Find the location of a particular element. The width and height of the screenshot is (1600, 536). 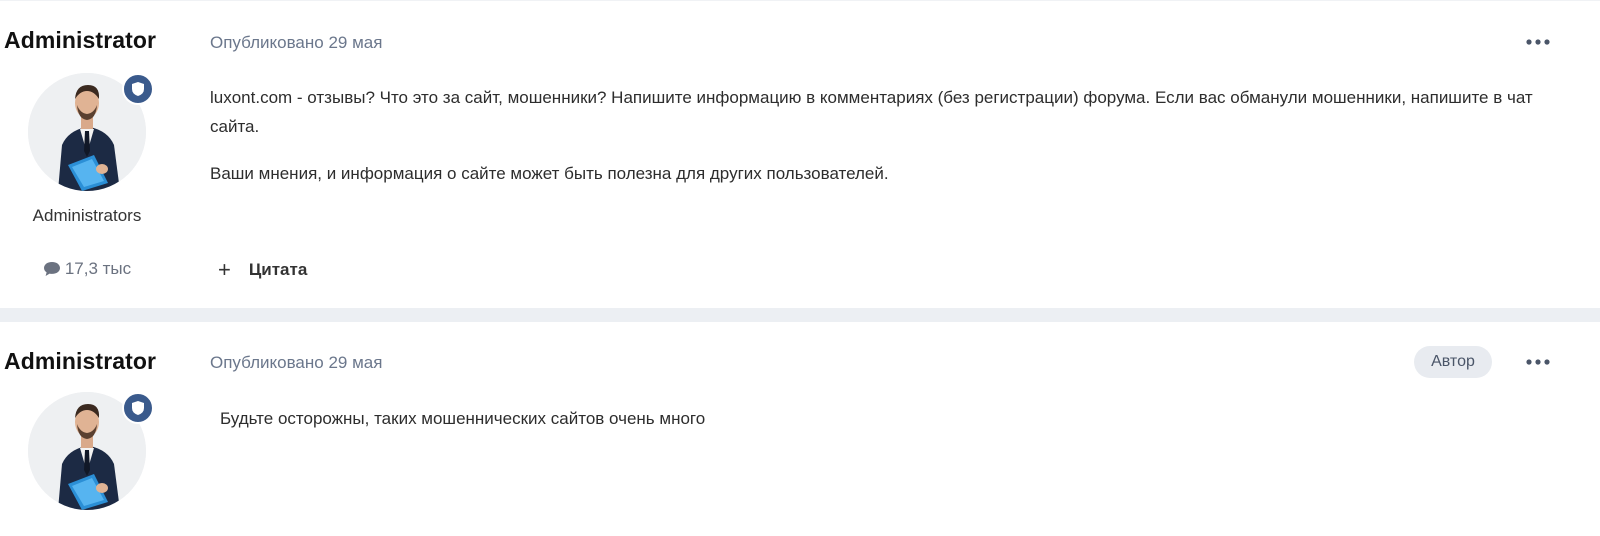

quote-button: + Цитата is located at coordinates (262, 270).